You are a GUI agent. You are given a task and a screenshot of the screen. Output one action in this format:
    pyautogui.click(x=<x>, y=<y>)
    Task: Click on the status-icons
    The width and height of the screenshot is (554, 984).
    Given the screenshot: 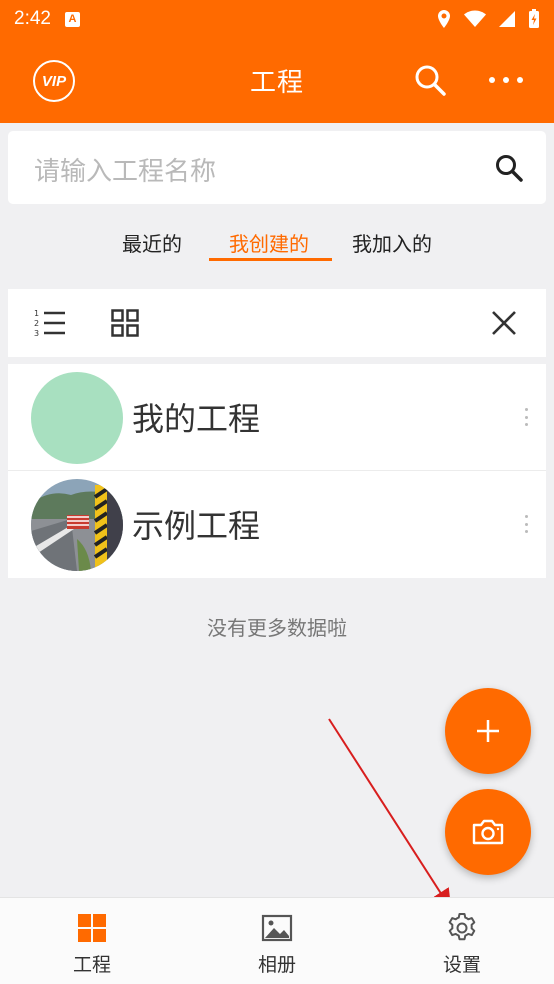 What is the action you would take?
    pyautogui.click(x=488, y=19)
    